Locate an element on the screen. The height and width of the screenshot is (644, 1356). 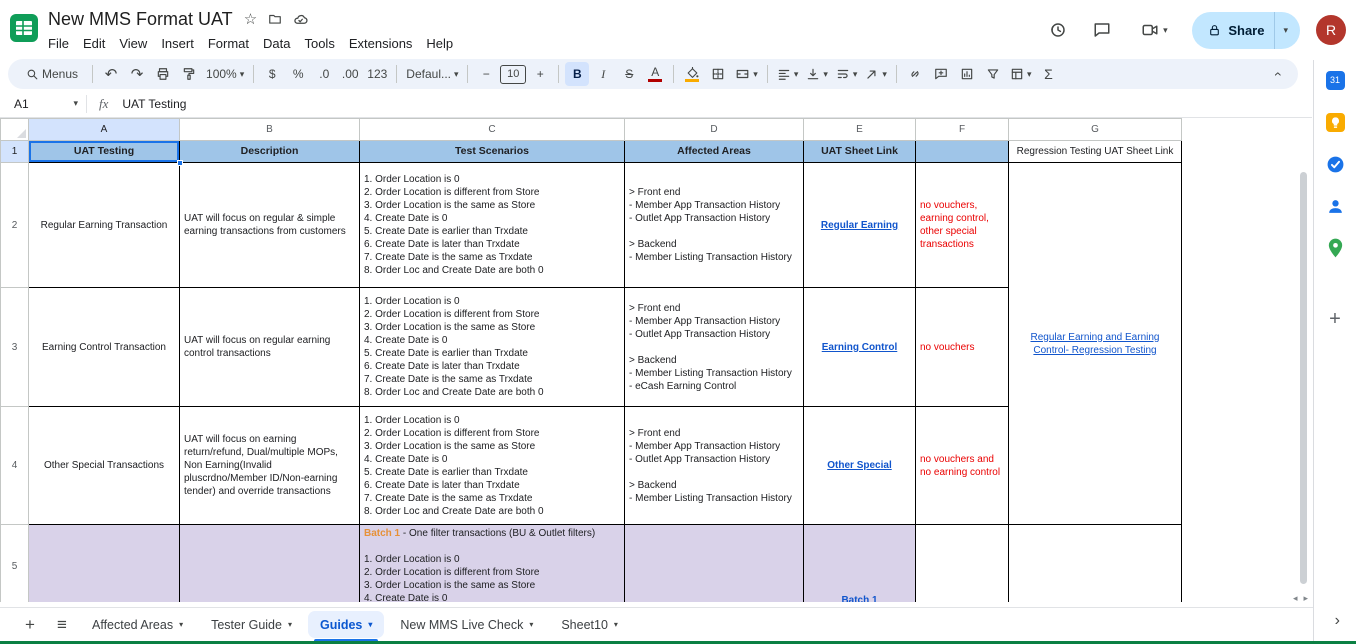
print-button is located at coordinates (163, 74).